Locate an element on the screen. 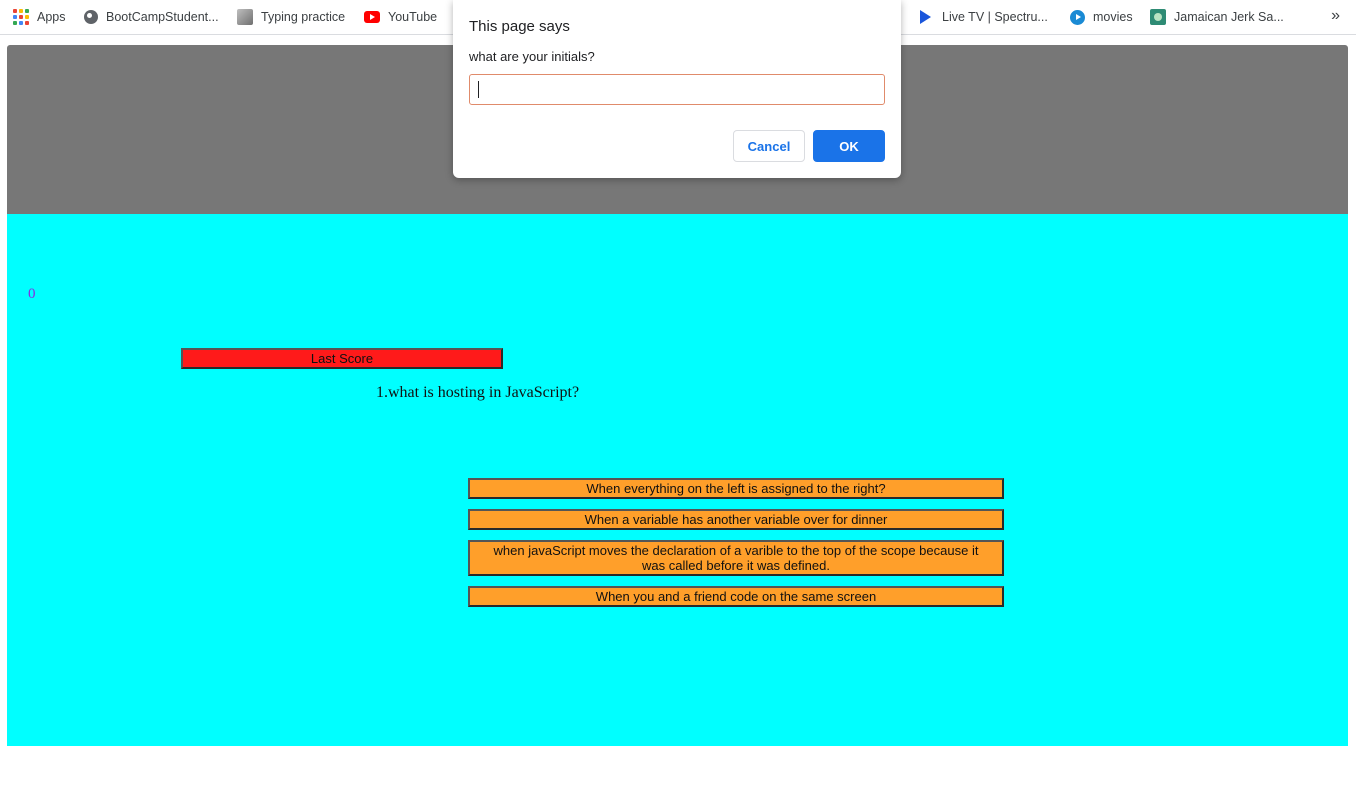  apps-grid-icon is located at coordinates (21, 17).